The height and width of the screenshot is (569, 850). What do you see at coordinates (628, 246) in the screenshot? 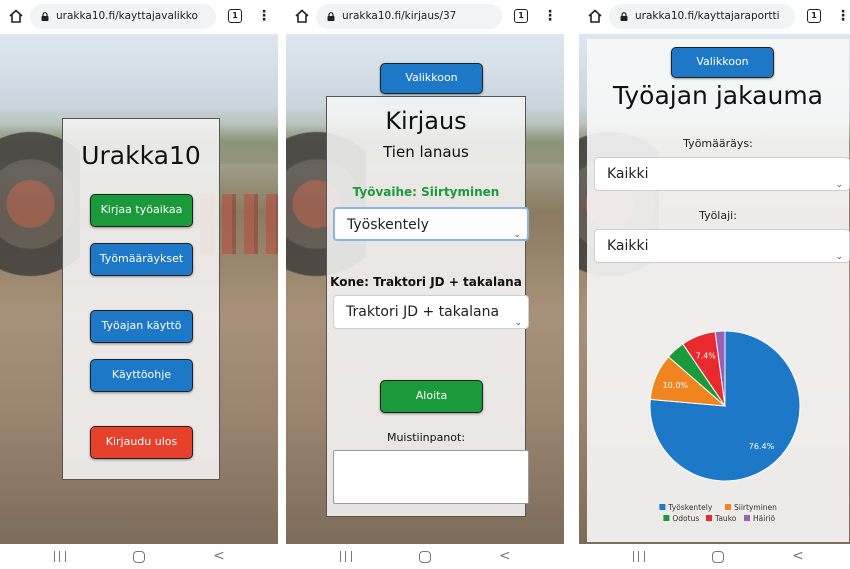
I see `work-type-select-value: Kaikki` at bounding box center [628, 246].